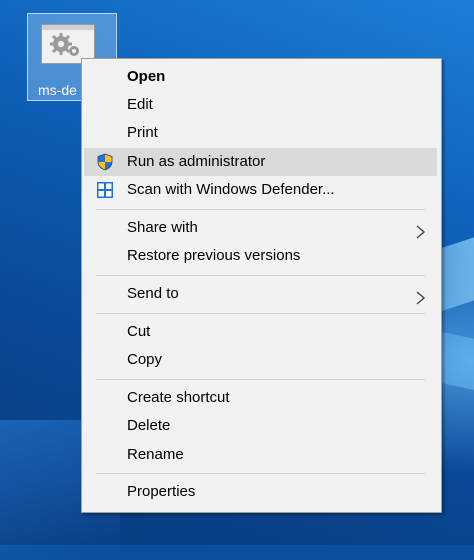 The width and height of the screenshot is (474, 560). I want to click on menu-item-create-shortcut: Create shortcut, so click(260, 398).